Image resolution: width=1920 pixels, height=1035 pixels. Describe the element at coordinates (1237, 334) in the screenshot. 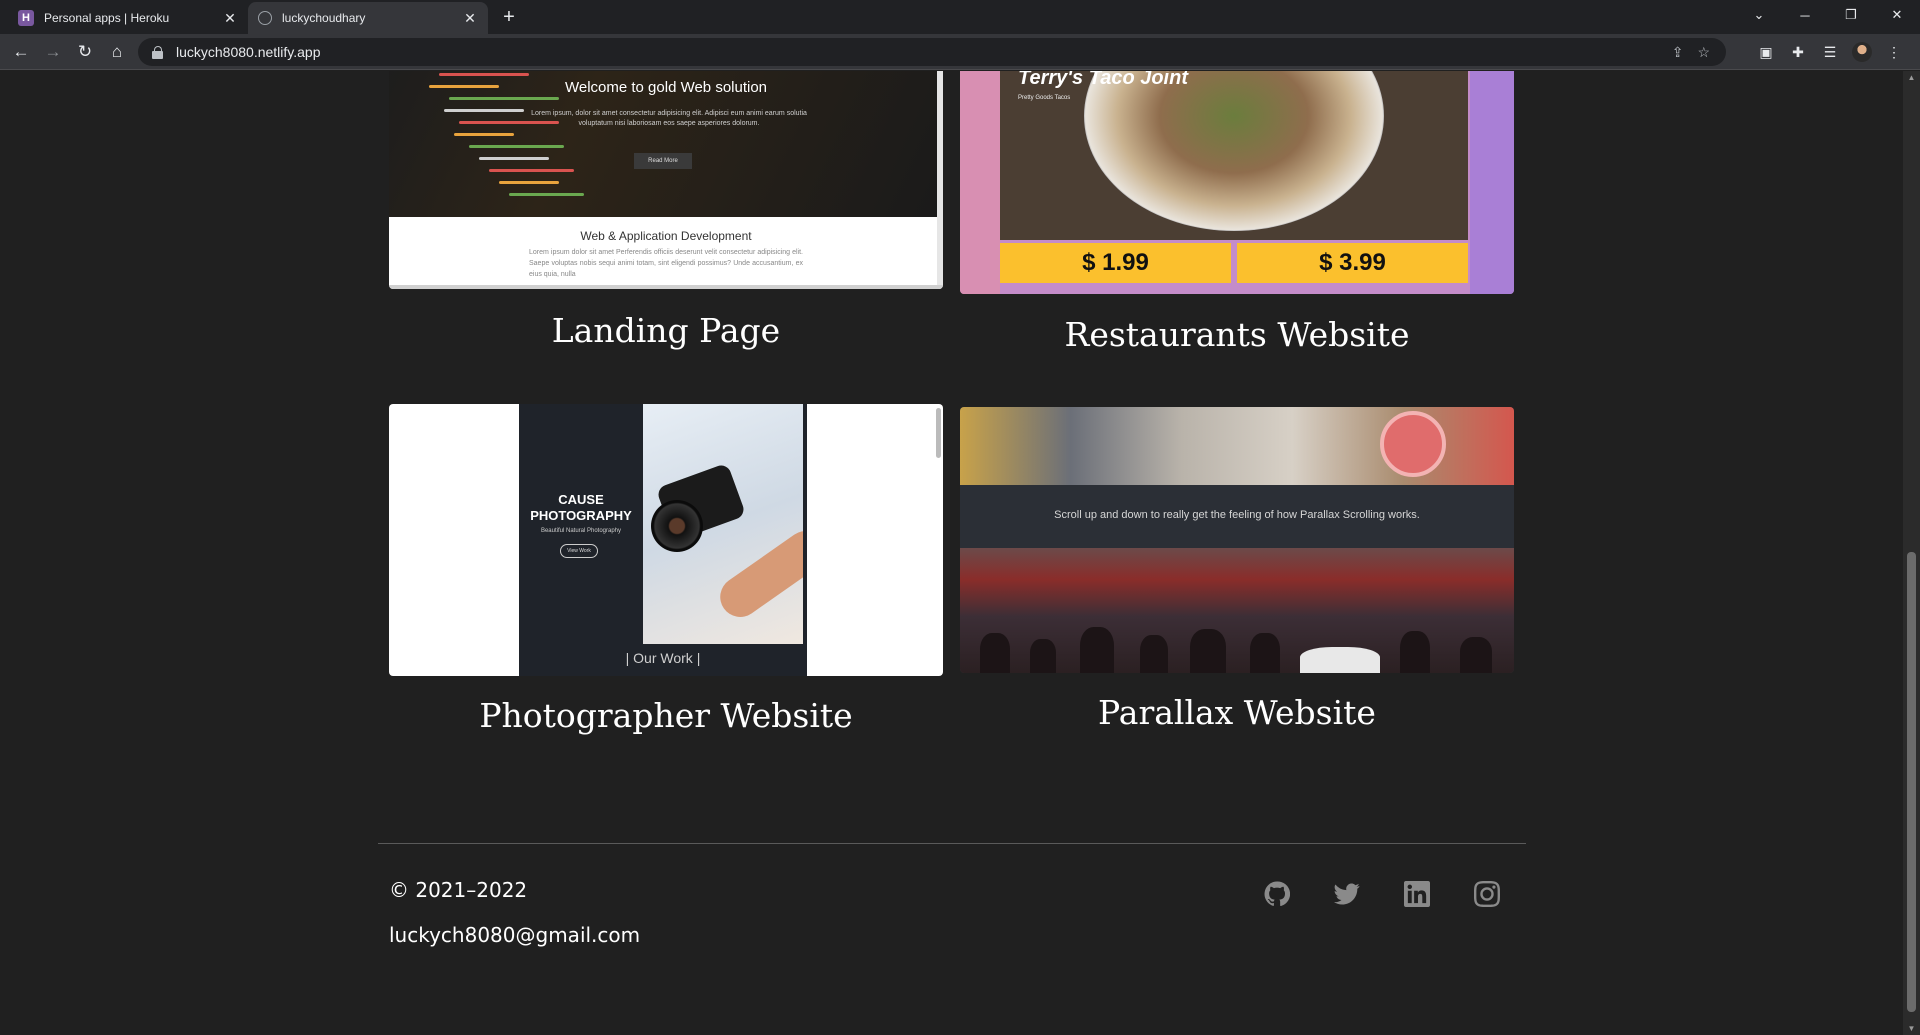

I see `project-title-restaurants: Restaurants Website` at that location.